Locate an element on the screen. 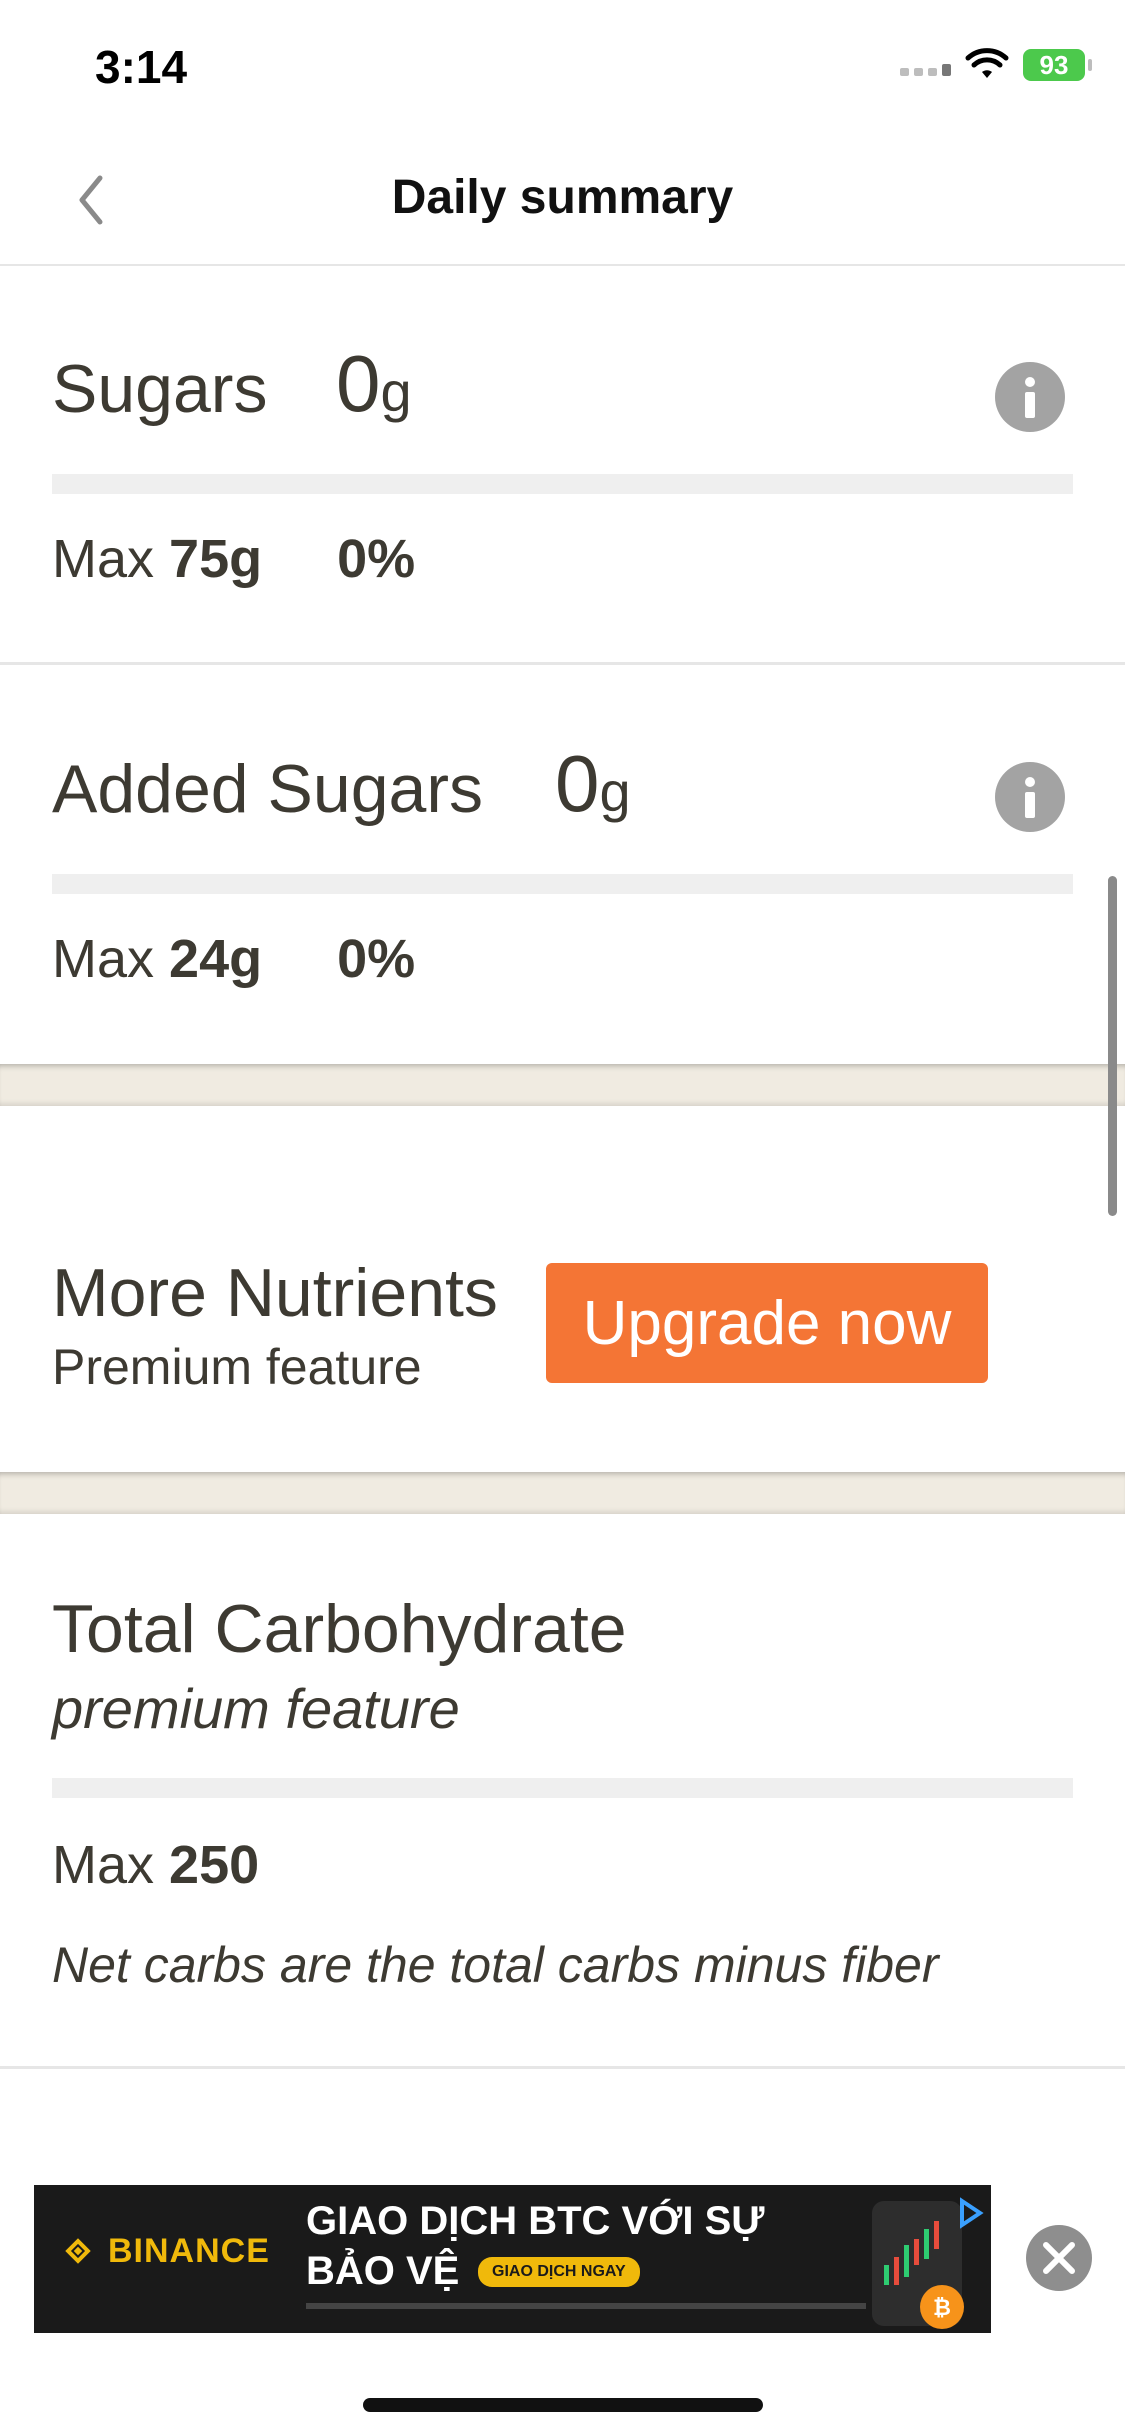  home-indicator is located at coordinates (563, 2405).